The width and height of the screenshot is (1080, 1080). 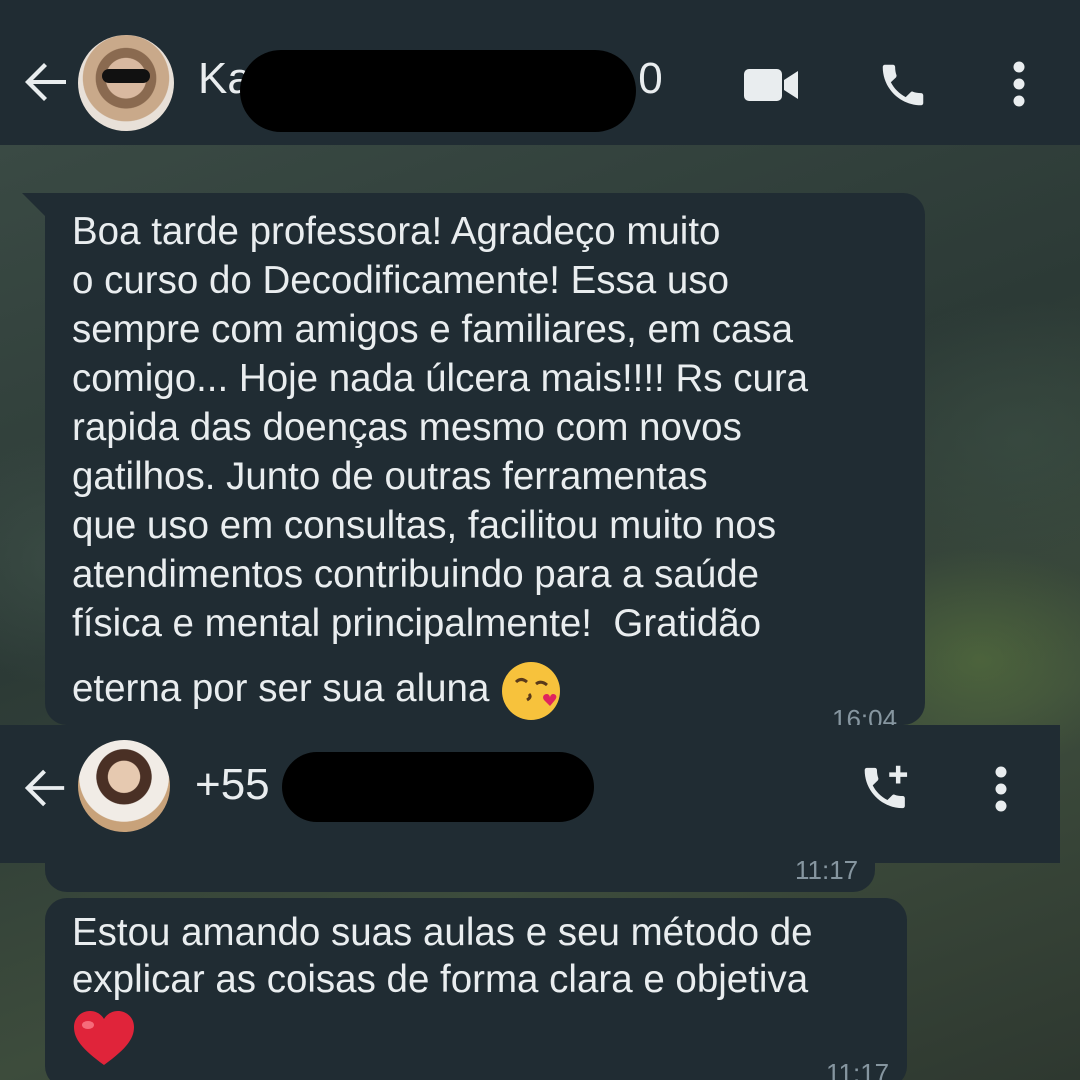 I want to click on chat-header-2: +55, so click(x=530, y=794).